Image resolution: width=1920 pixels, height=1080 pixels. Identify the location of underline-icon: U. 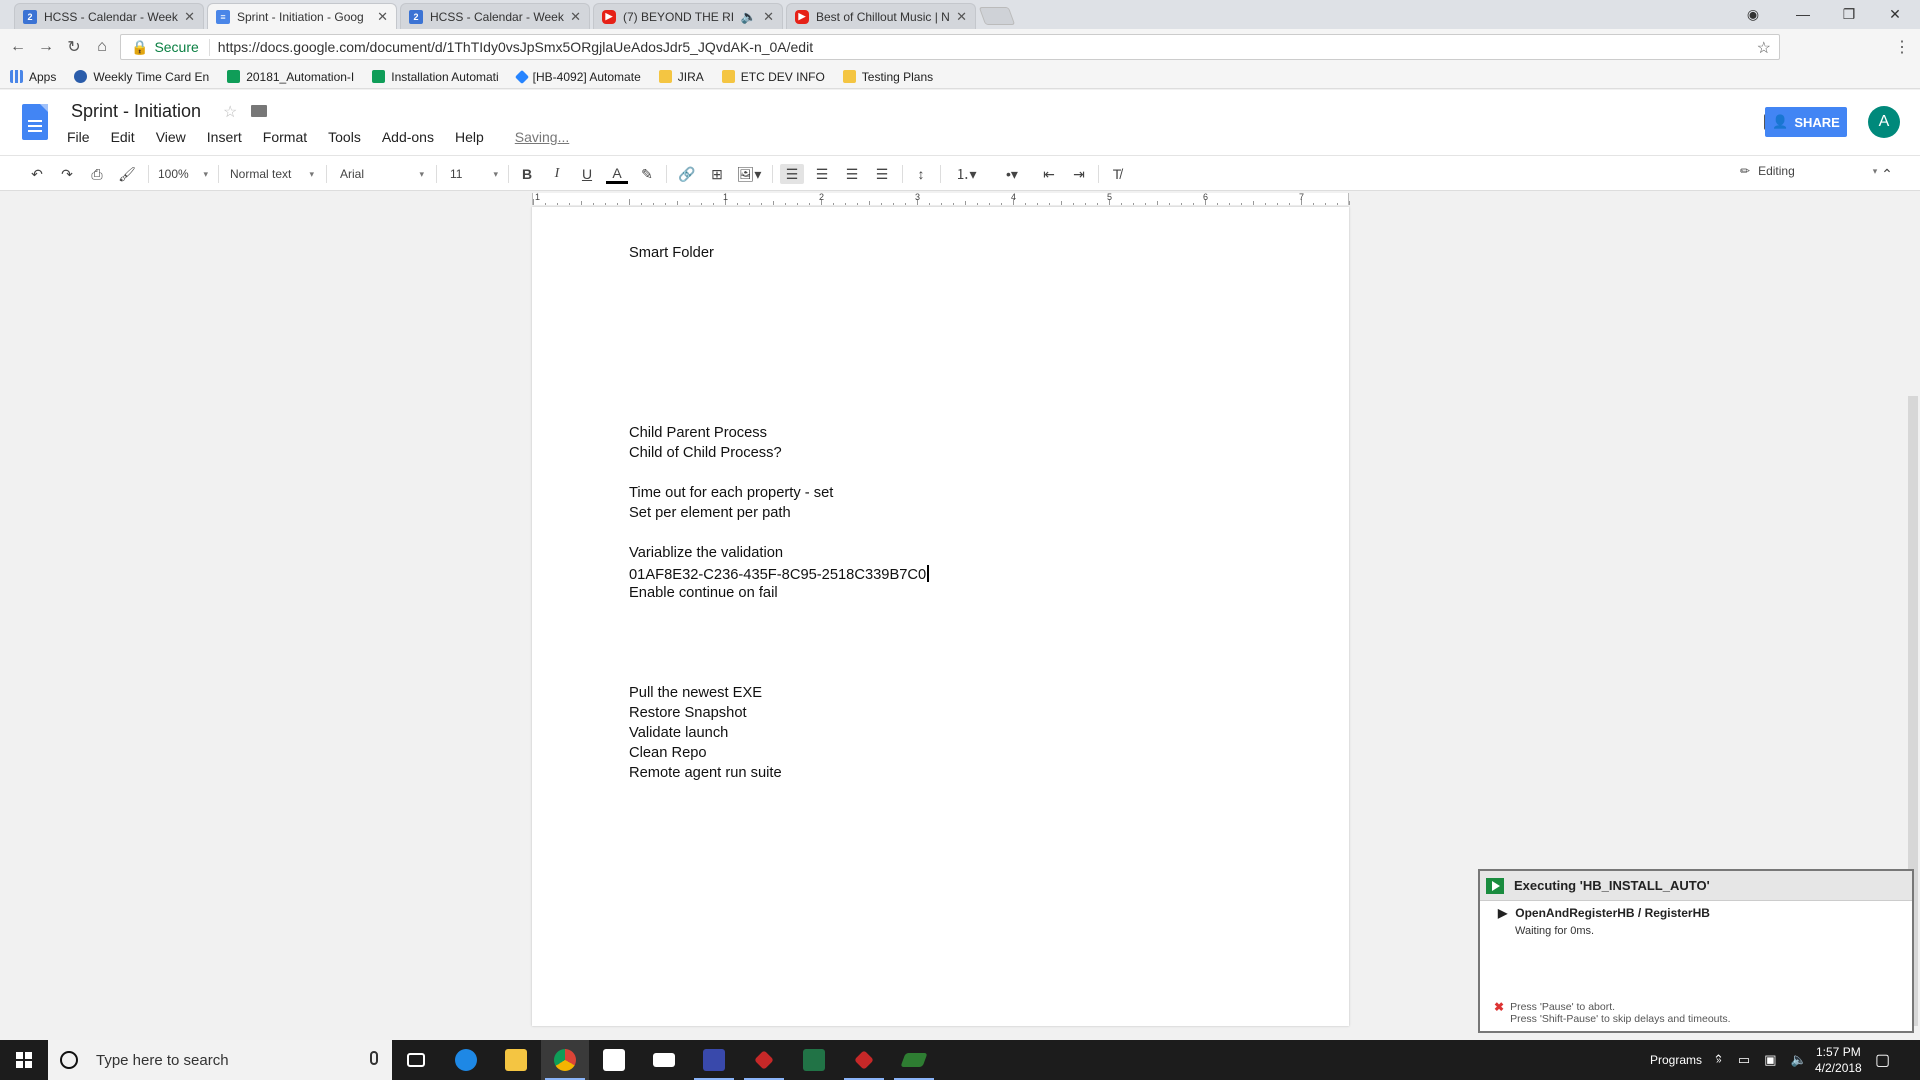
(587, 174).